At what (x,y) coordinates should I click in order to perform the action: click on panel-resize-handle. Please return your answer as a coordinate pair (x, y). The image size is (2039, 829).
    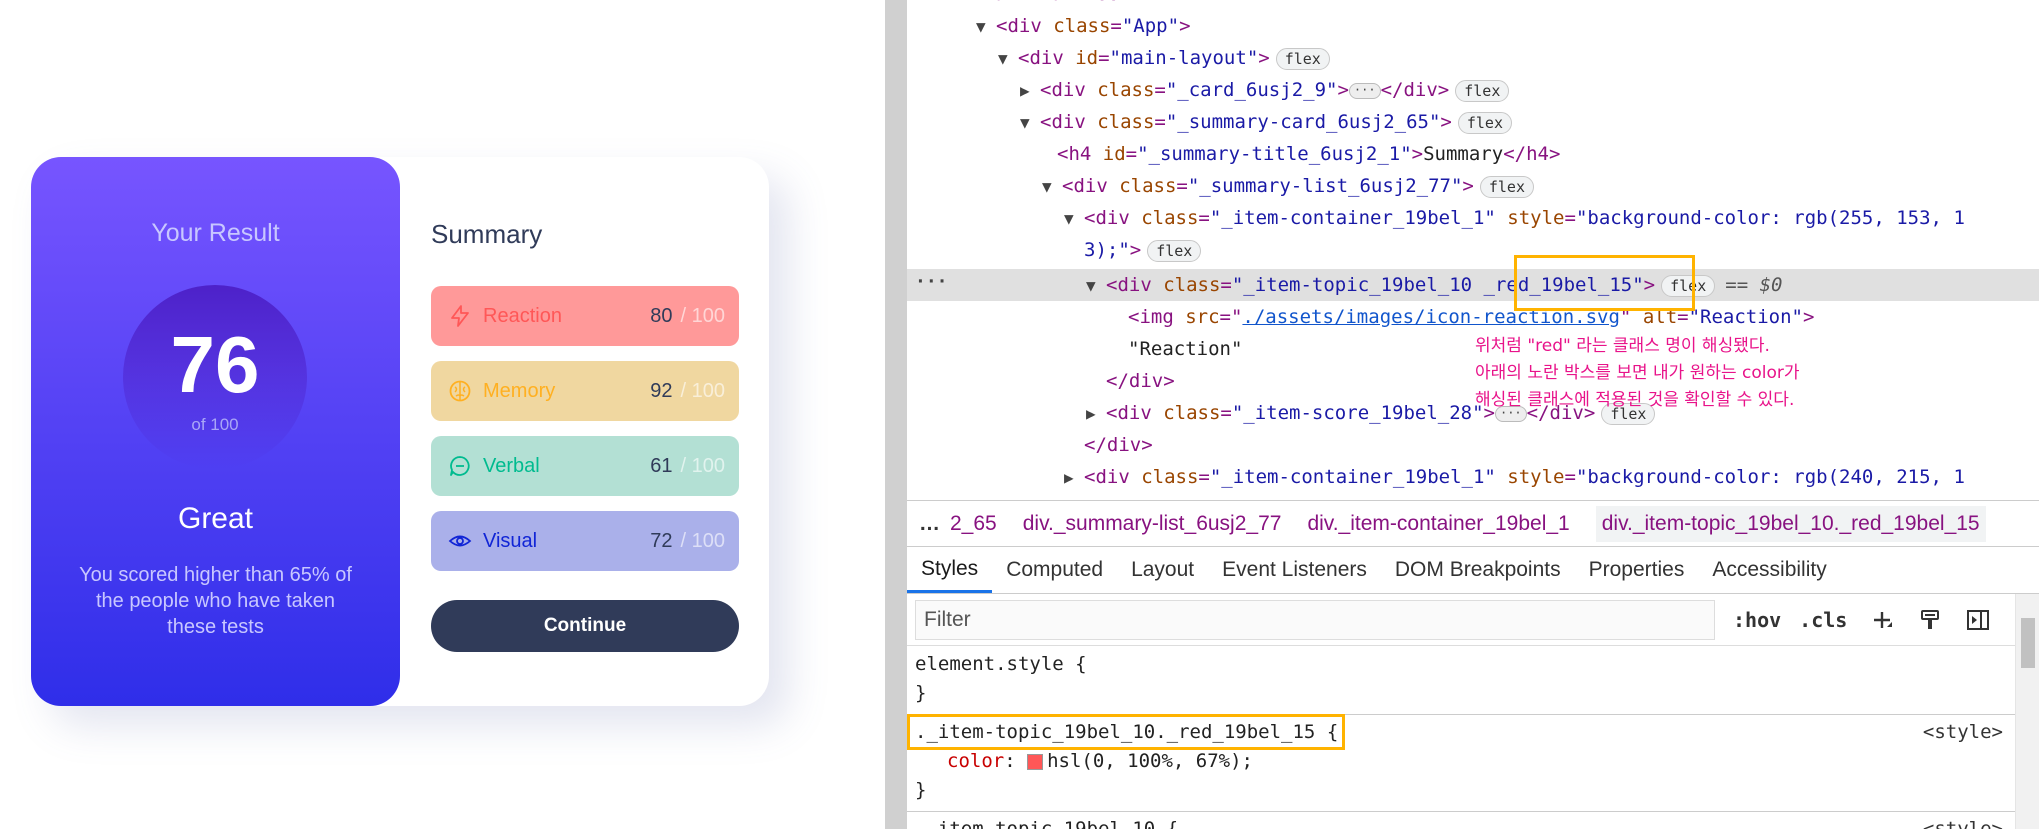
    Looking at the image, I should click on (896, 414).